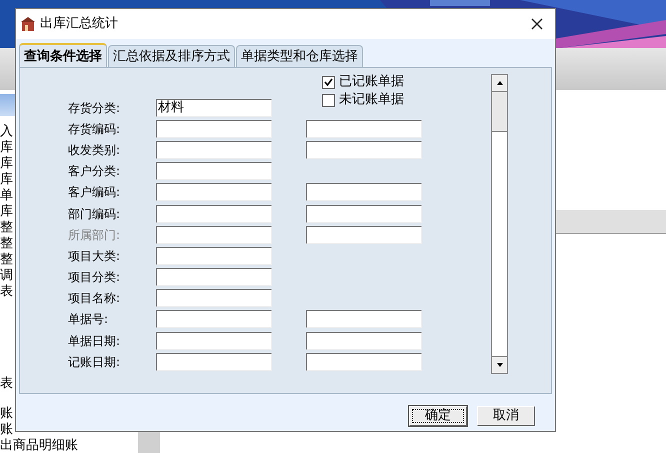 The height and width of the screenshot is (453, 666). What do you see at coordinates (70, 445) in the screenshot?
I see `list-item: 出商品明细账` at bounding box center [70, 445].